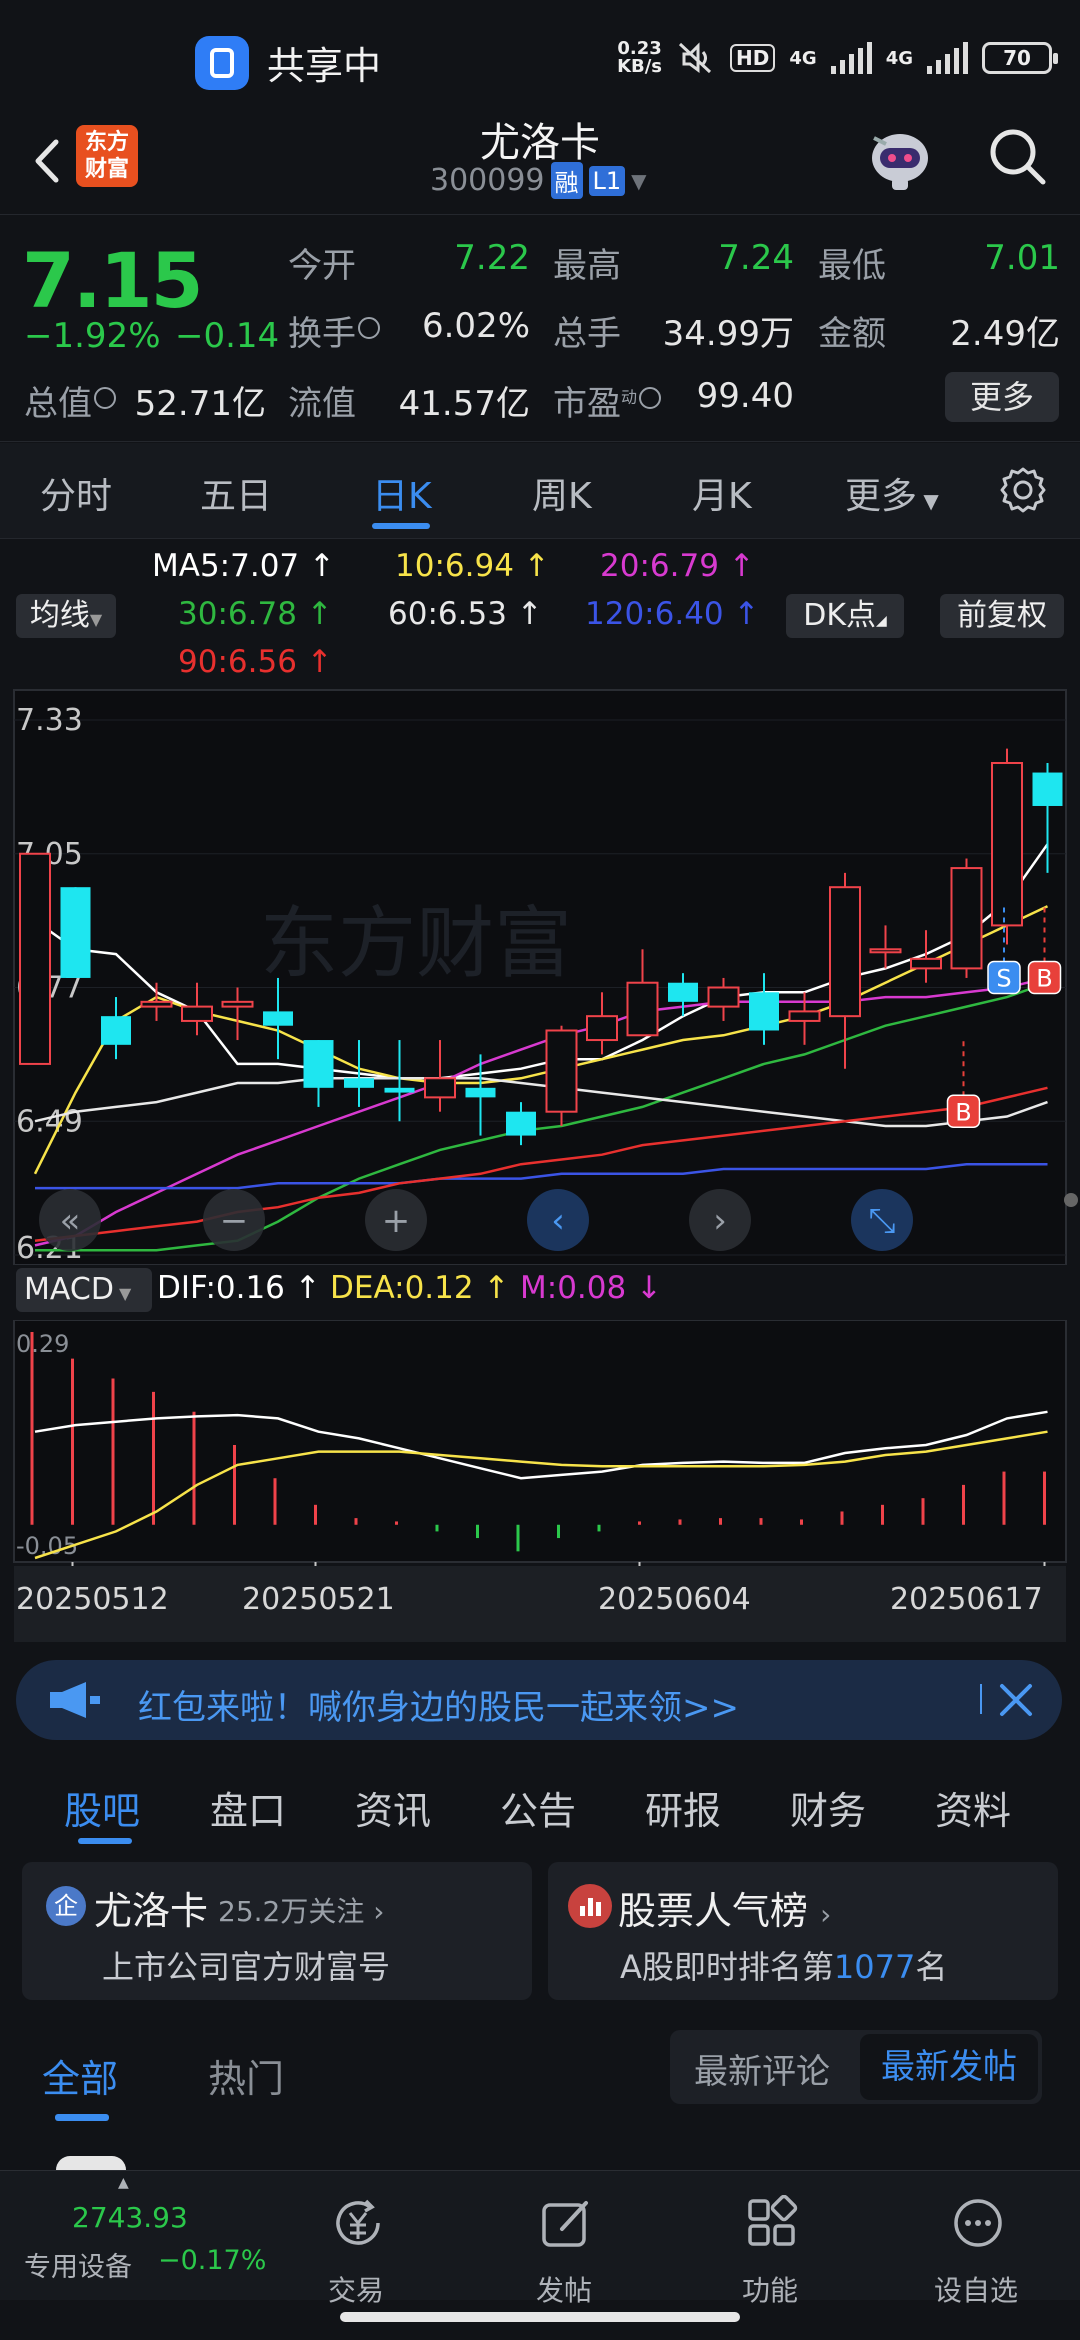 This screenshot has height=2340, width=1080. Describe the element at coordinates (91, 2163) in the screenshot. I see `avatar-partial` at that location.